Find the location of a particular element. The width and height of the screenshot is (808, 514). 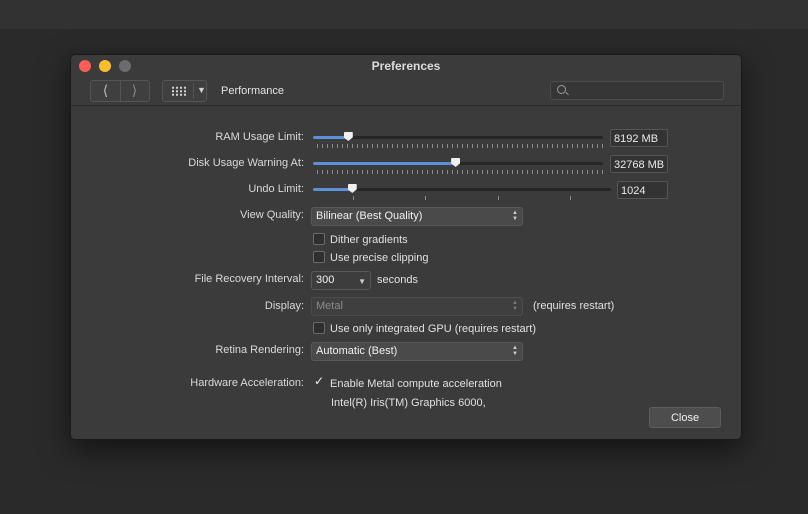

view-quality-label: View Quality: is located at coordinates (272, 215).